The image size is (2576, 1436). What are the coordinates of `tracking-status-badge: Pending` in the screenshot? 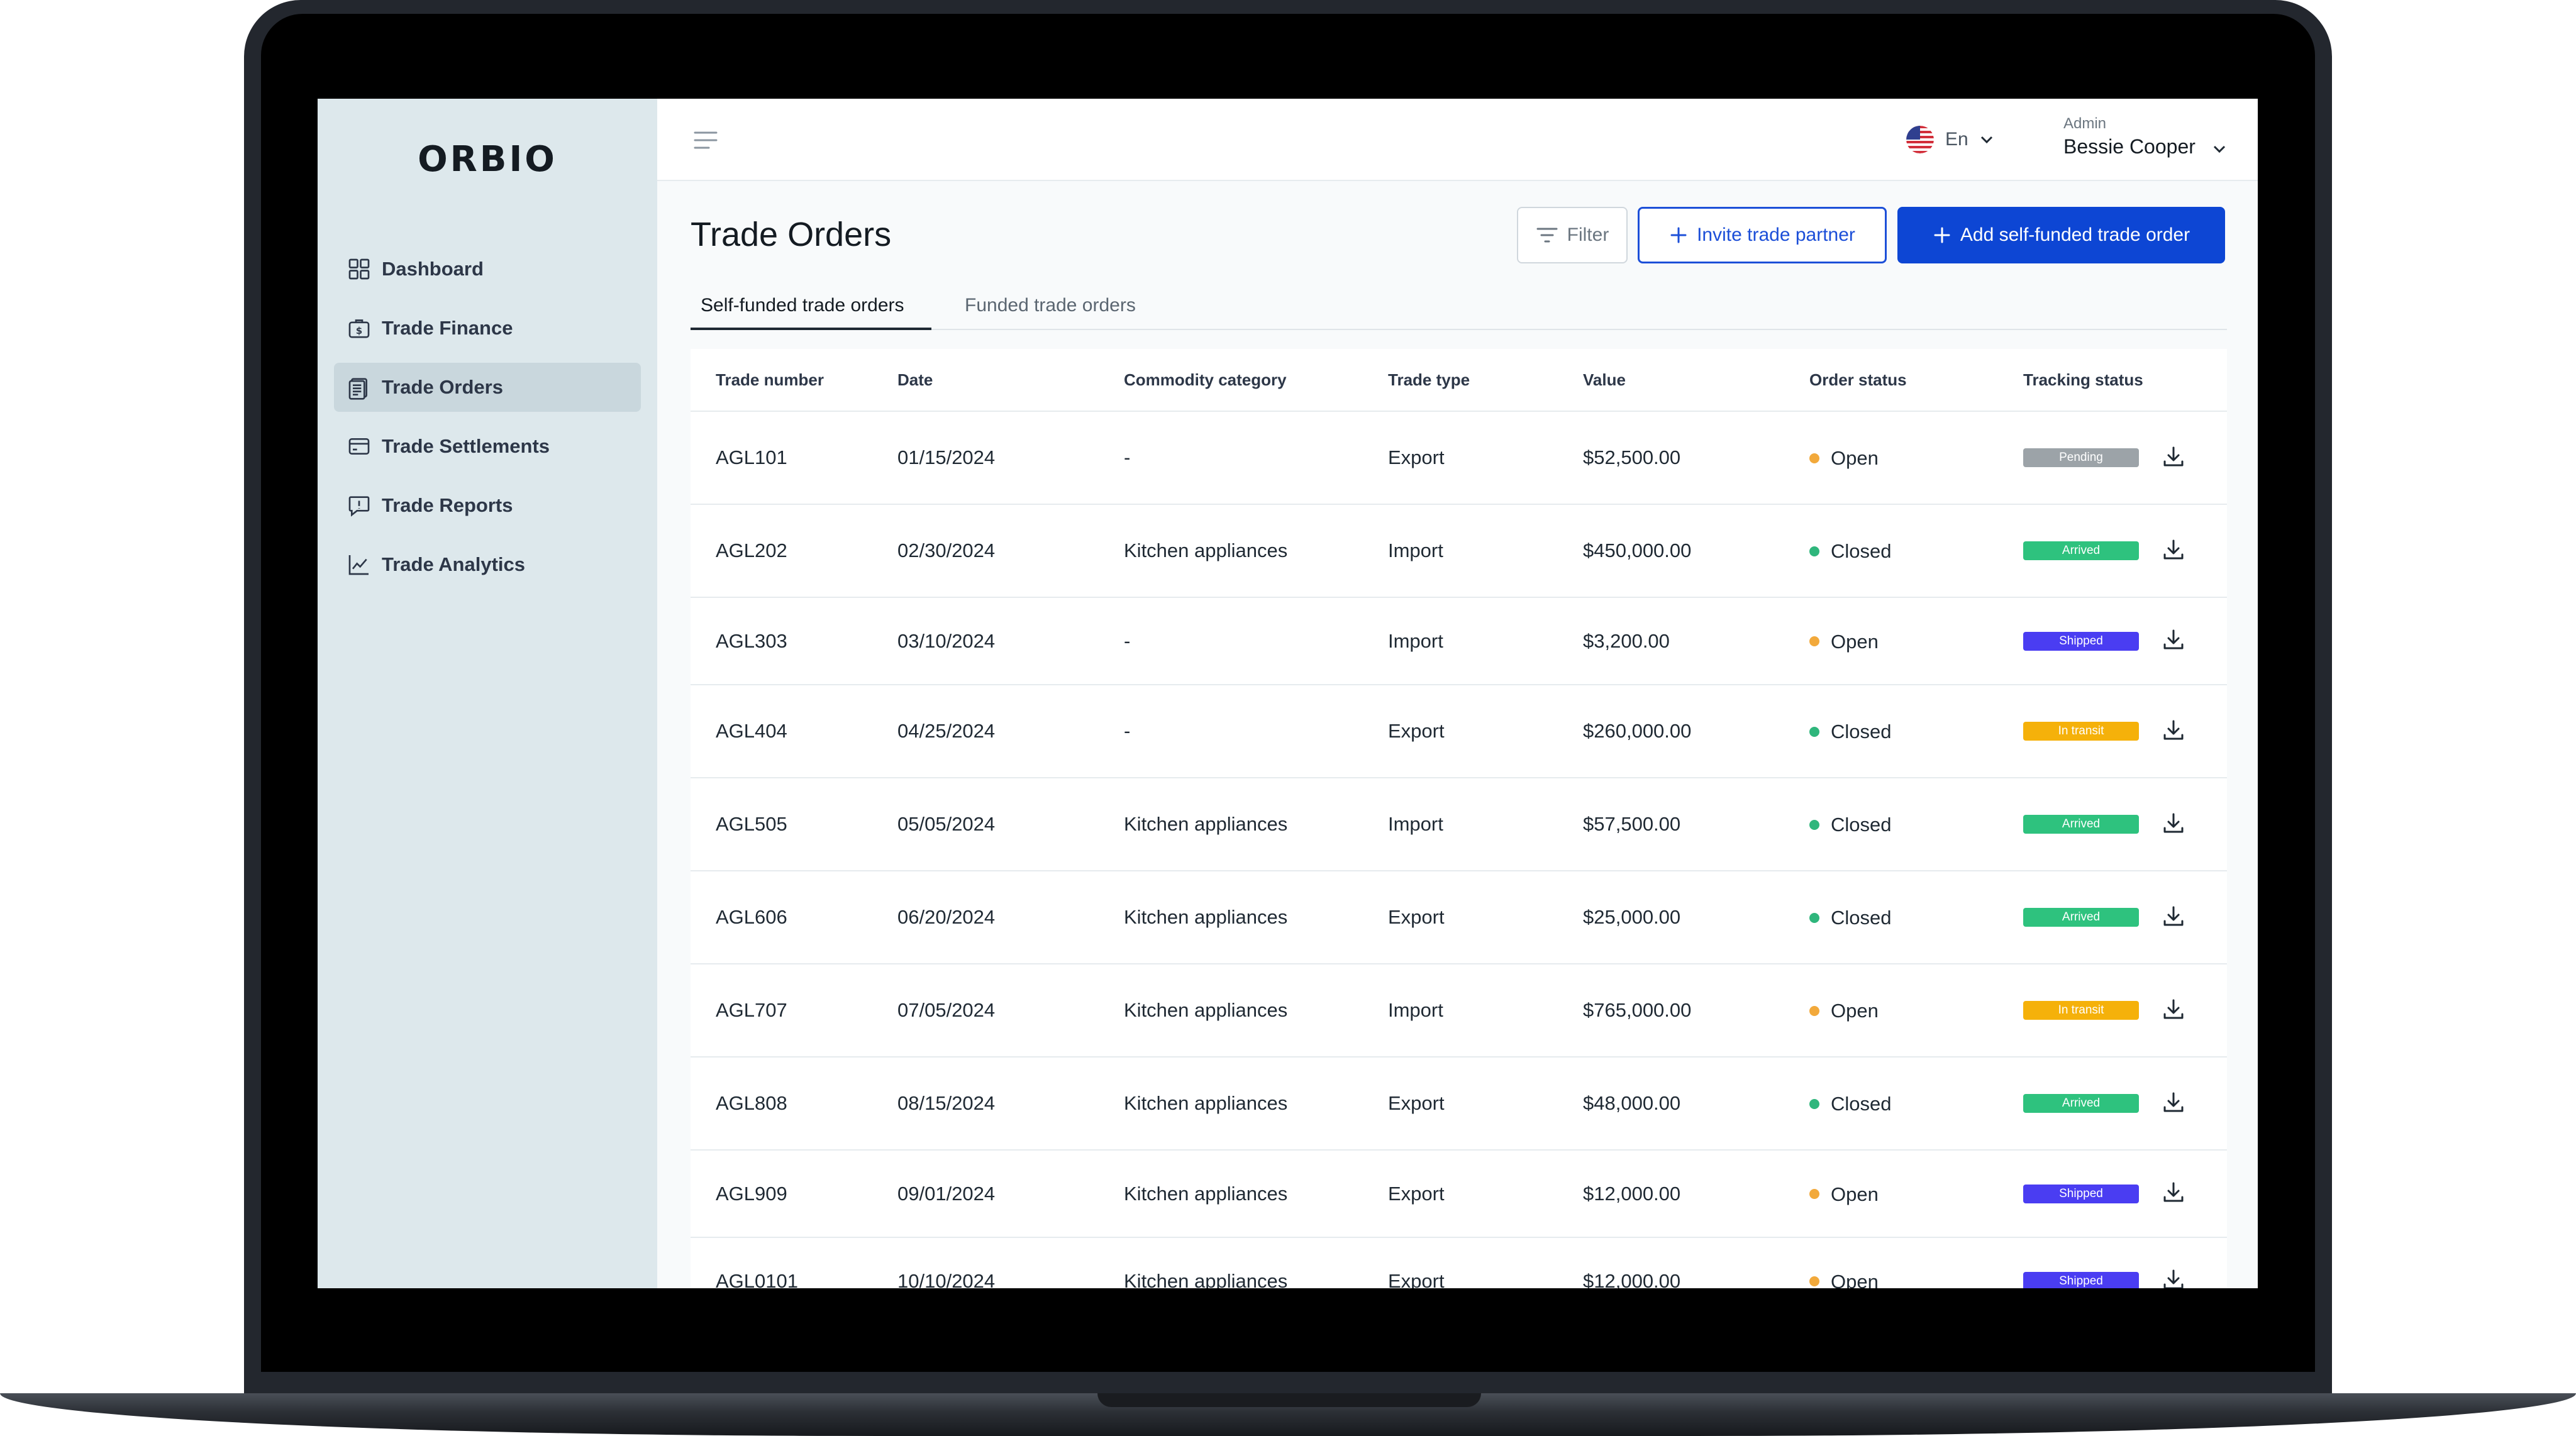 It's located at (2081, 457).